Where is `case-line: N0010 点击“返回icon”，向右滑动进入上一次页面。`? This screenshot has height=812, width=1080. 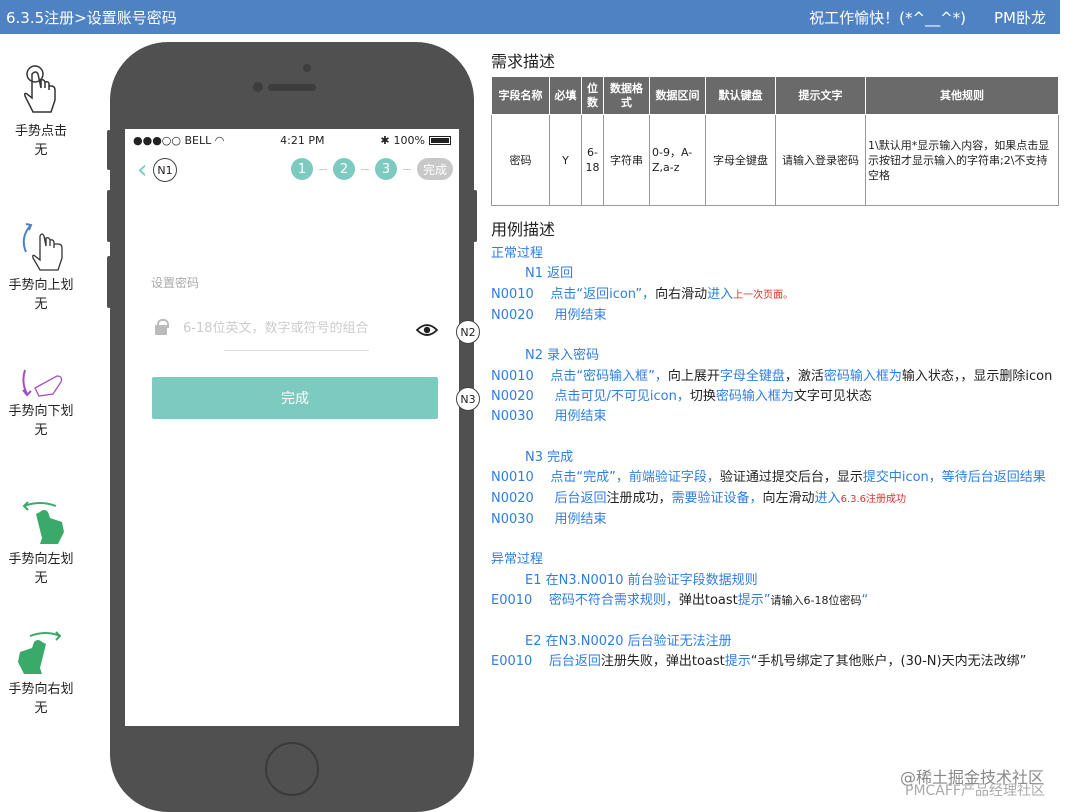 case-line: N0010 点击“返回icon”，向右滑动进入上一次页面。 is located at coordinates (642, 294).